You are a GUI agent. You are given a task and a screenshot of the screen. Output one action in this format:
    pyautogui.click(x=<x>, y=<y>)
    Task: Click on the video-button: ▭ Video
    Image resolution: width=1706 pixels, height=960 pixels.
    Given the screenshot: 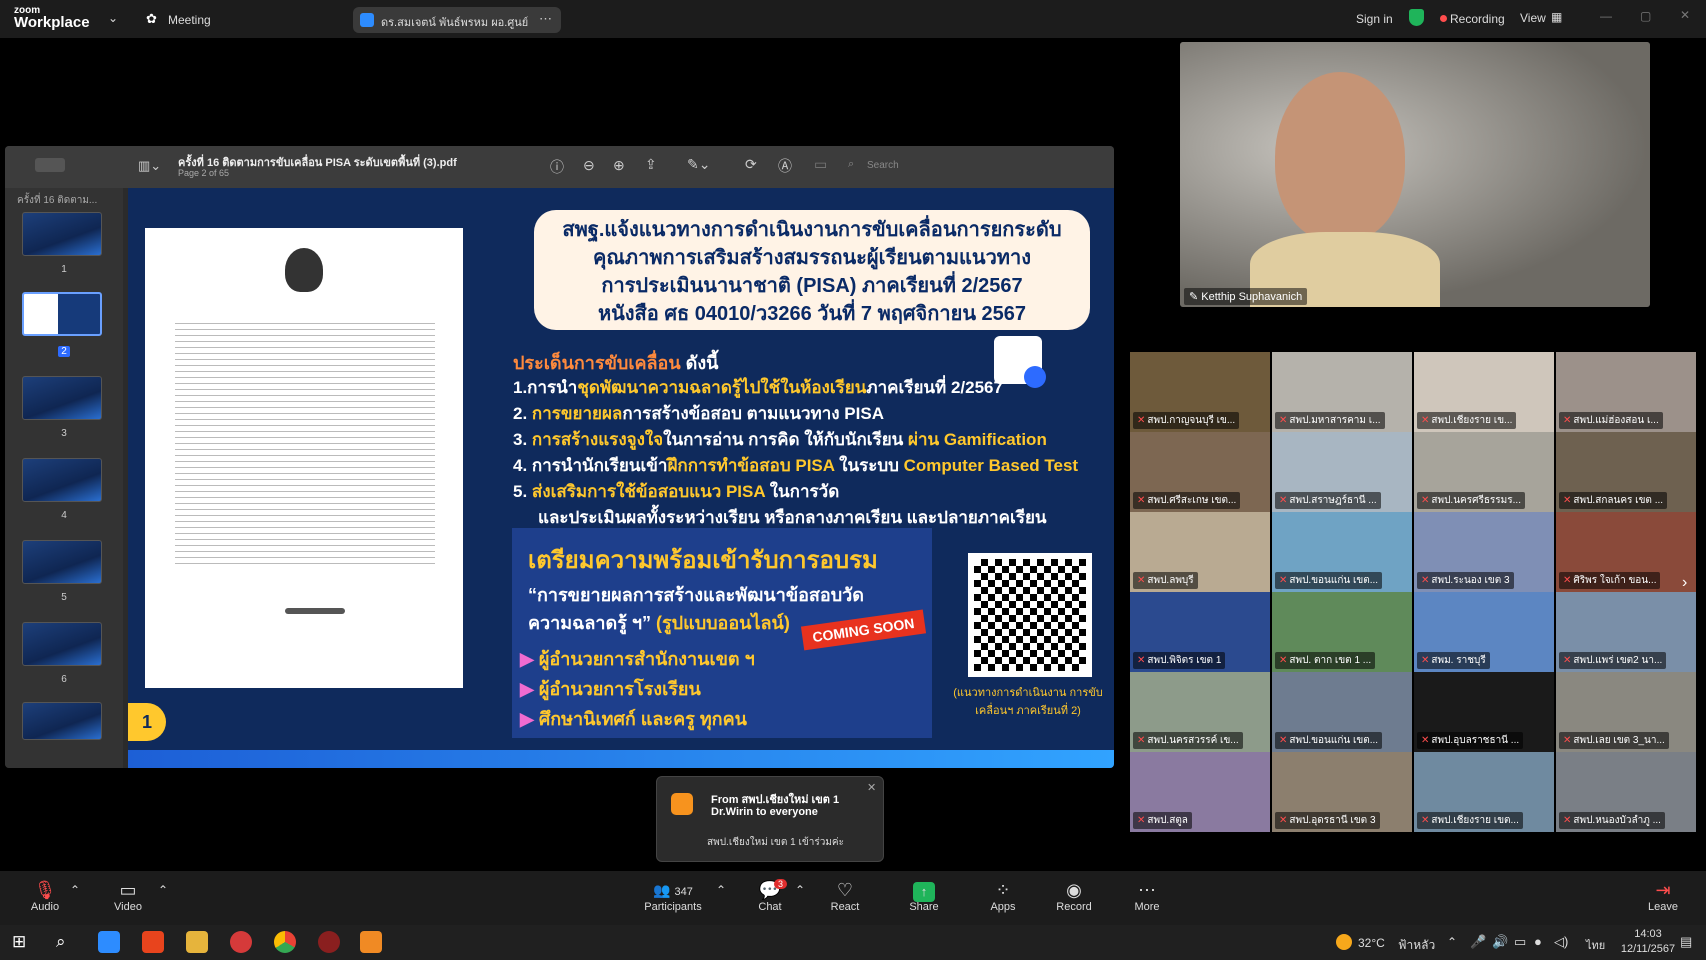 What is the action you would take?
    pyautogui.click(x=128, y=896)
    